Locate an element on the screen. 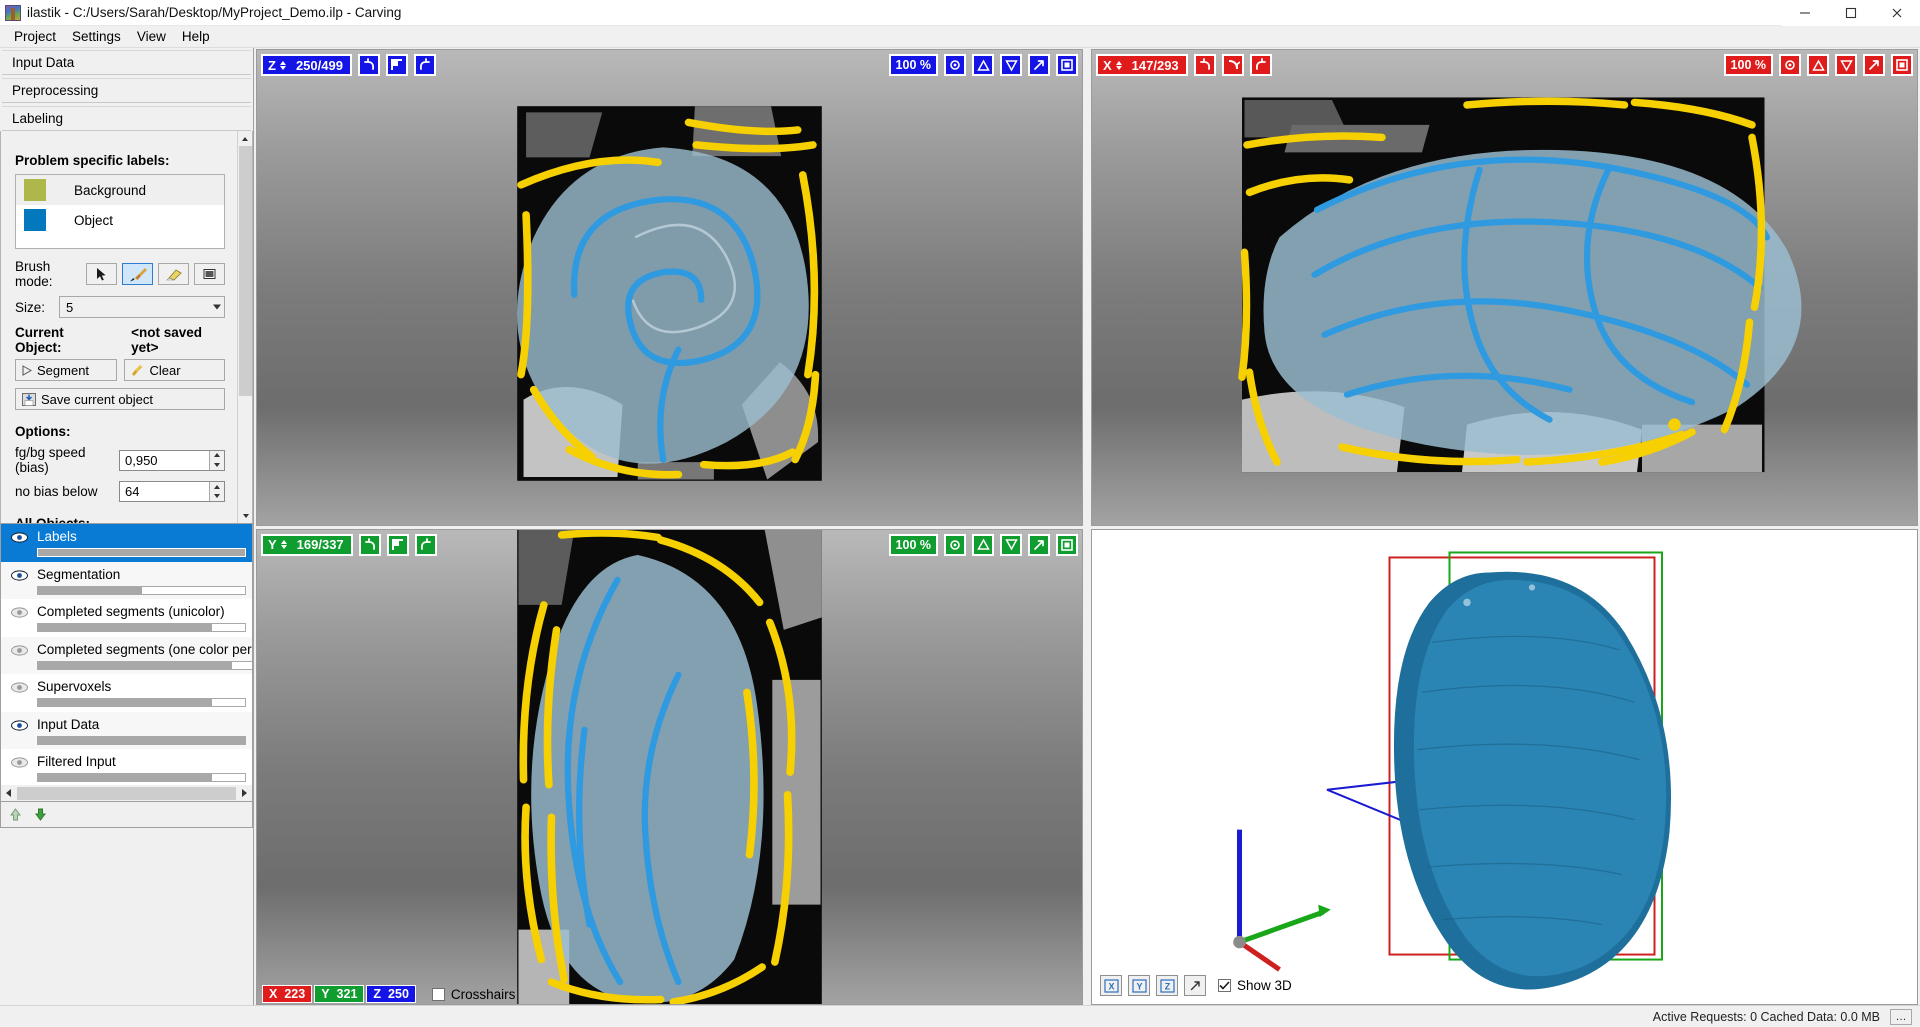 Image resolution: width=1920 pixels, height=1027 pixels. brush-size-select: 5 is located at coordinates (142, 307).